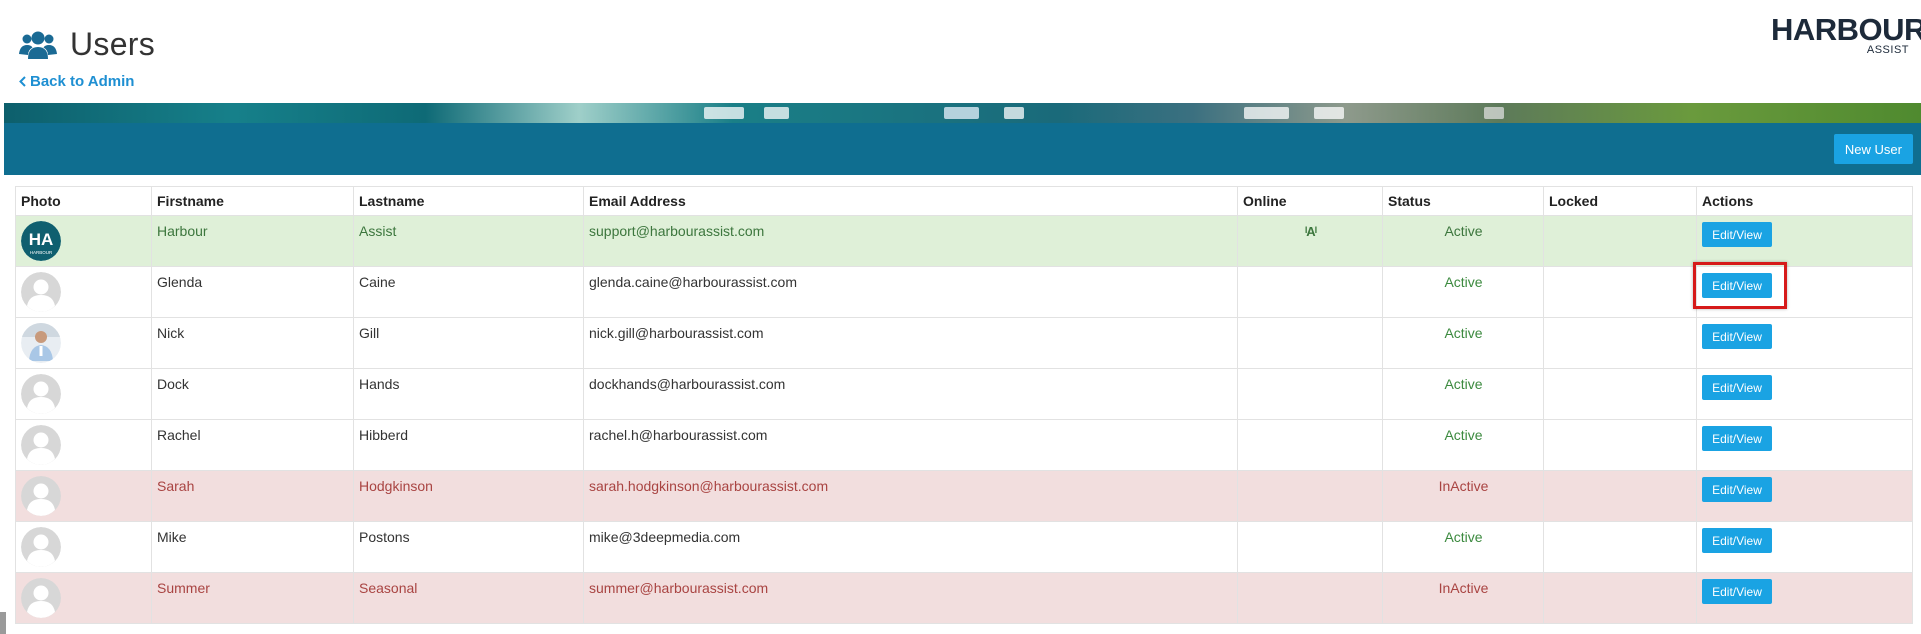 This screenshot has height=634, width=1921. I want to click on online-cell: ᴵAᴵ, so click(1310, 241).